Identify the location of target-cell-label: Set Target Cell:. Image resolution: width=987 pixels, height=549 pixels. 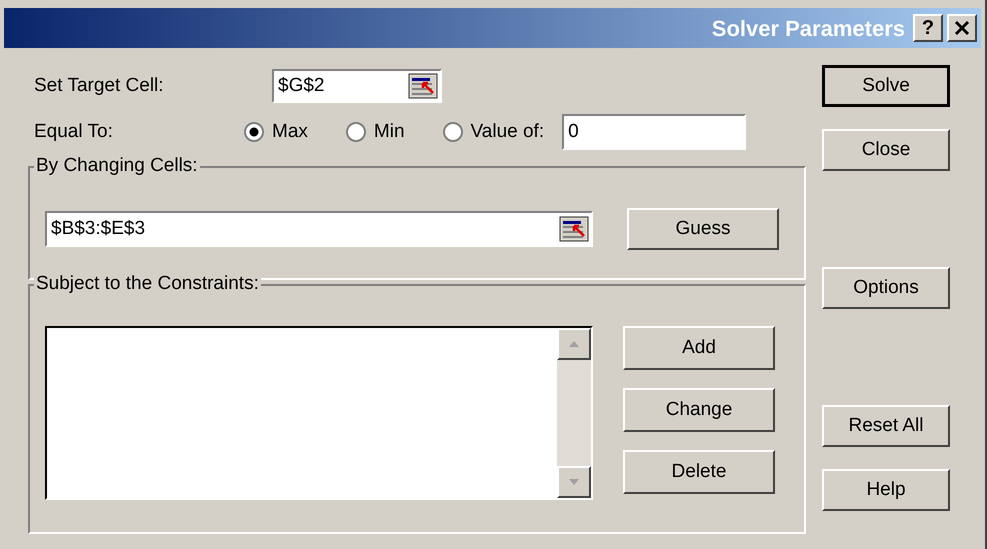
(99, 86).